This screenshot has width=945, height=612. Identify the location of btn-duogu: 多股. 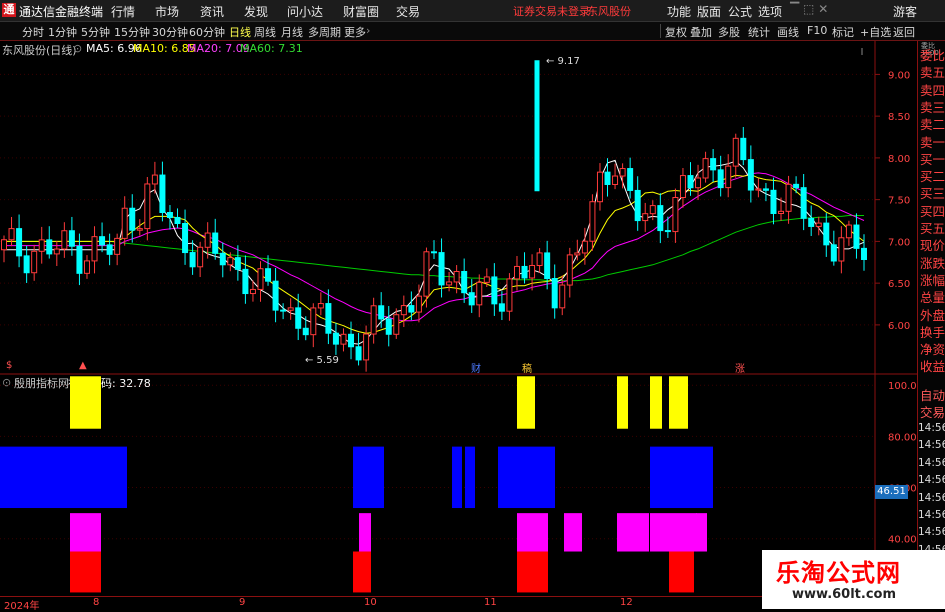
(729, 32).